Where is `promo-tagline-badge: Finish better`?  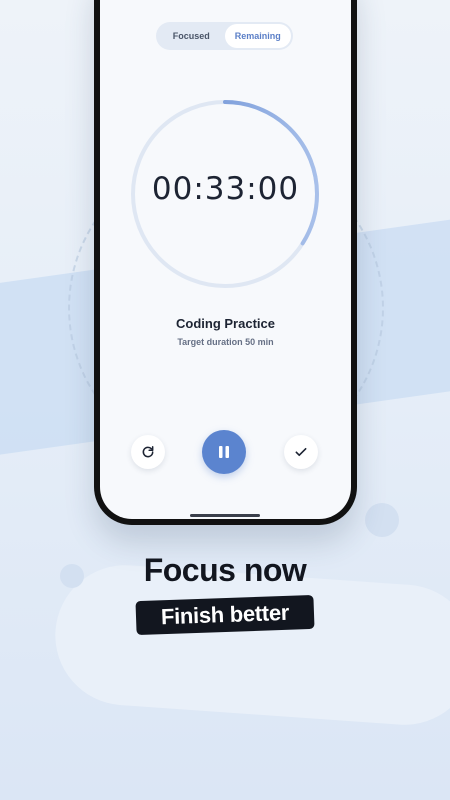 promo-tagline-badge: Finish better is located at coordinates (225, 615).